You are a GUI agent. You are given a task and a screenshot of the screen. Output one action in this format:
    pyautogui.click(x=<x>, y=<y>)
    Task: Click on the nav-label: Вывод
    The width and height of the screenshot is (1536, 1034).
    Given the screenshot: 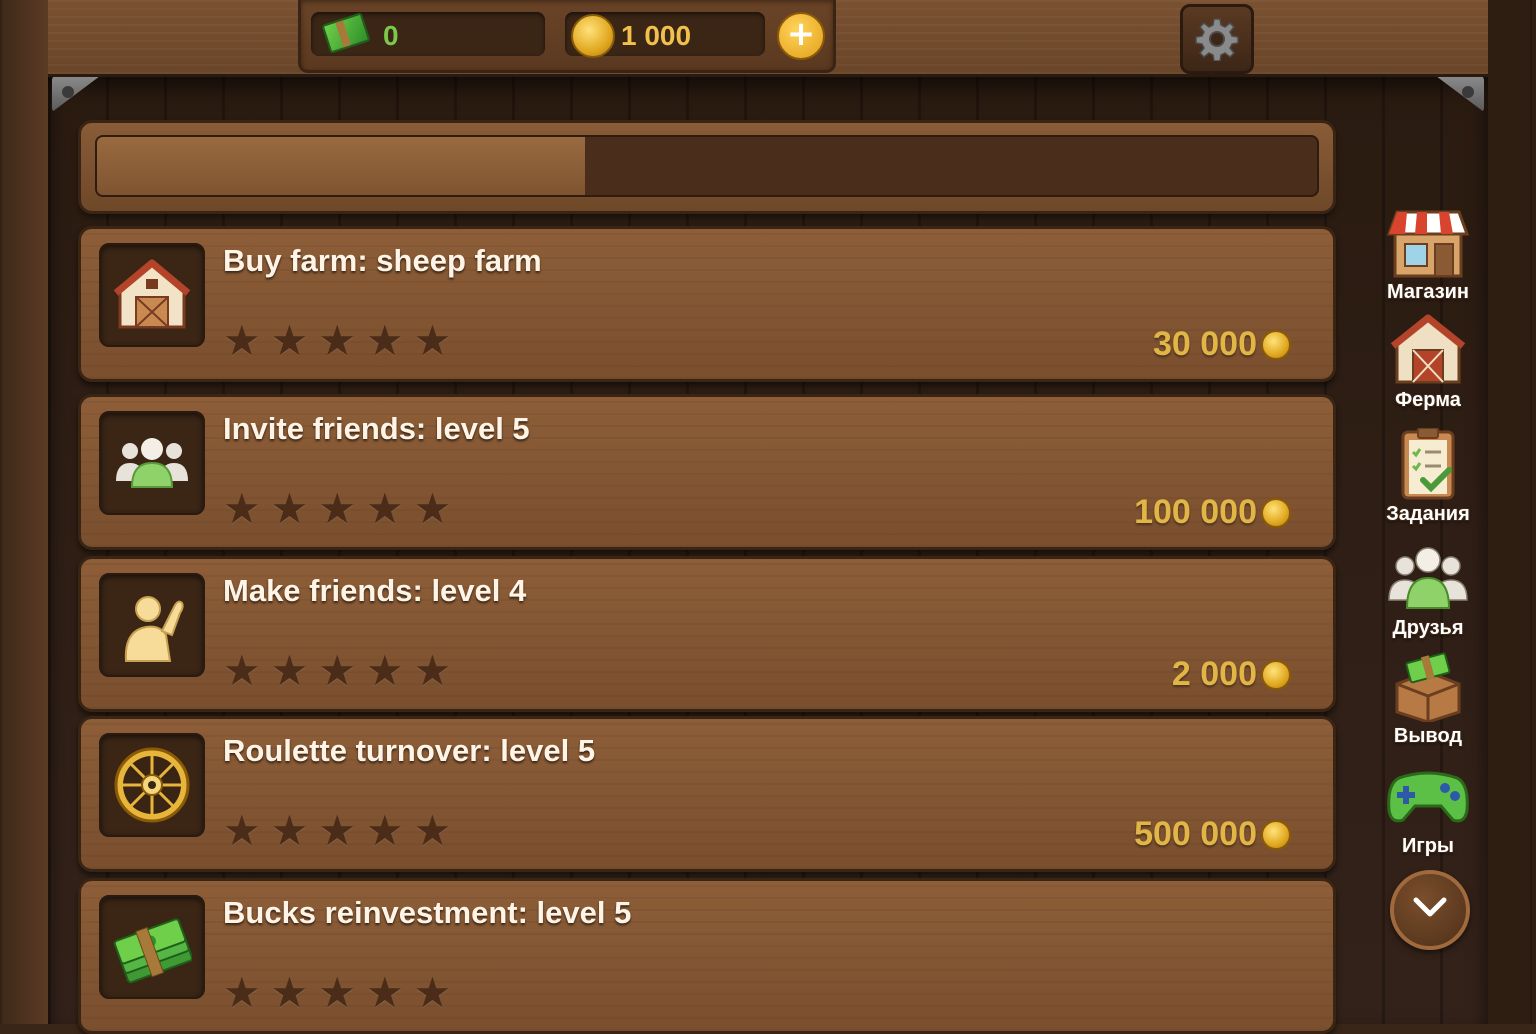 What is the action you would take?
    pyautogui.click(x=1428, y=736)
    